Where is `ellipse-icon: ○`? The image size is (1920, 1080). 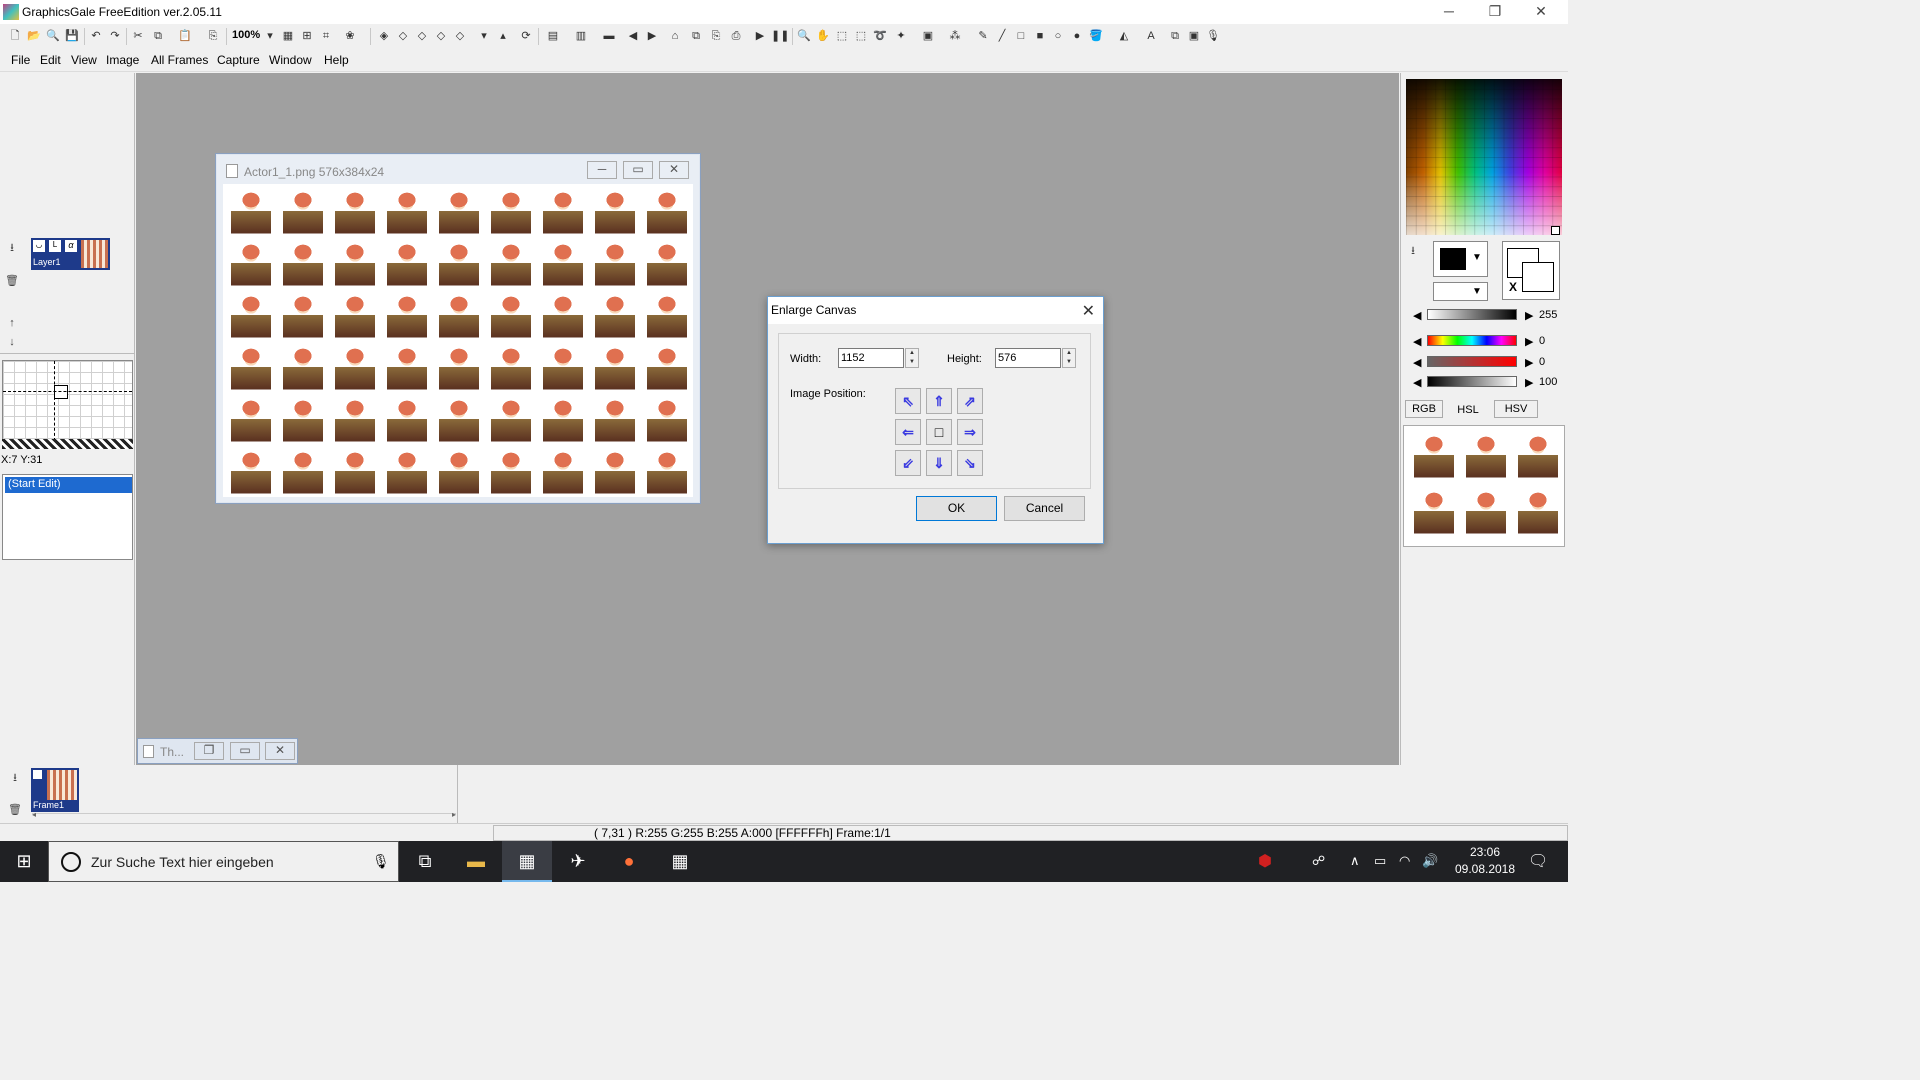
ellipse-icon: ○ is located at coordinates (1058, 36).